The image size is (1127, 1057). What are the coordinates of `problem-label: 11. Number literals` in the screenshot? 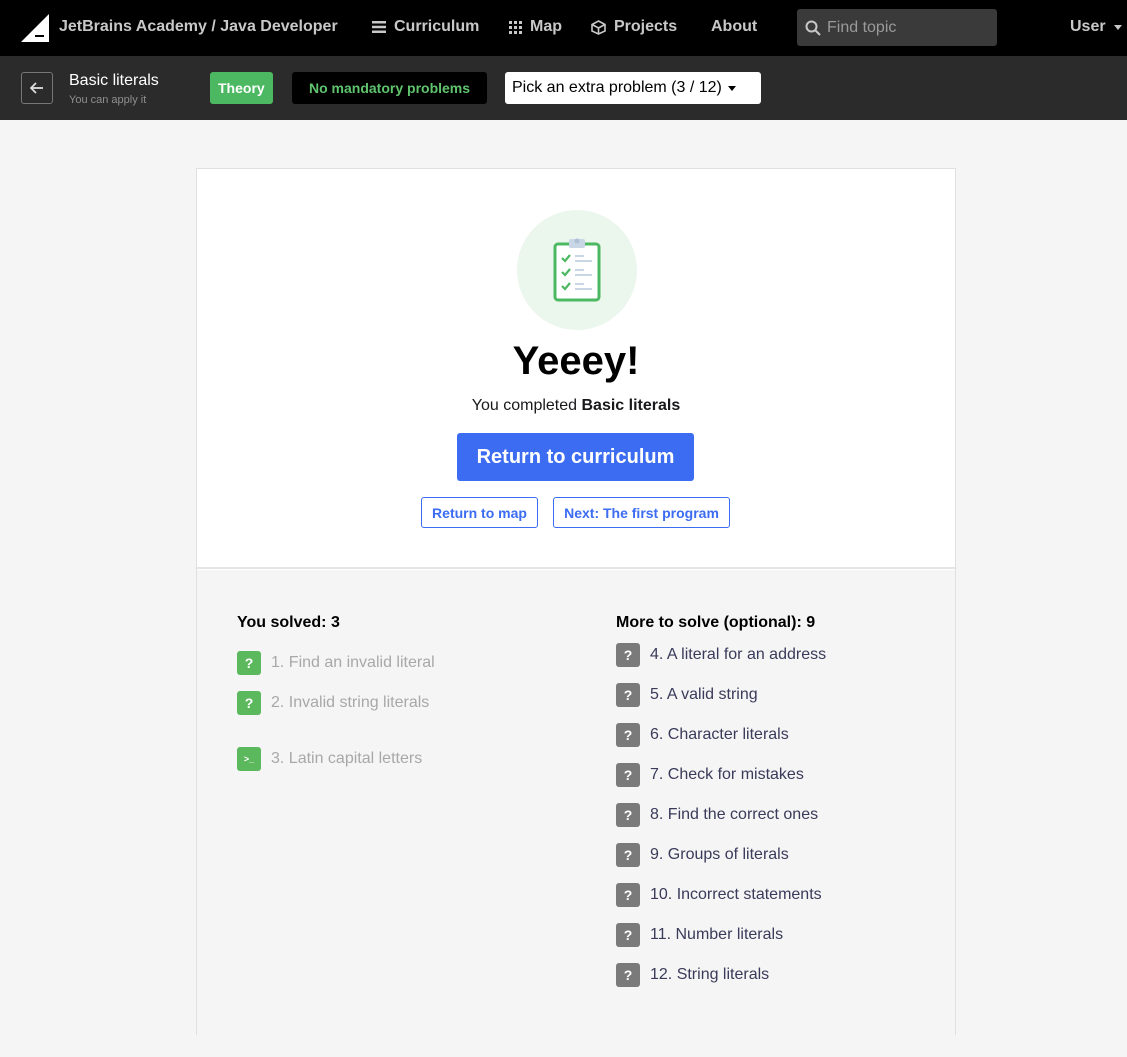 It's located at (717, 934).